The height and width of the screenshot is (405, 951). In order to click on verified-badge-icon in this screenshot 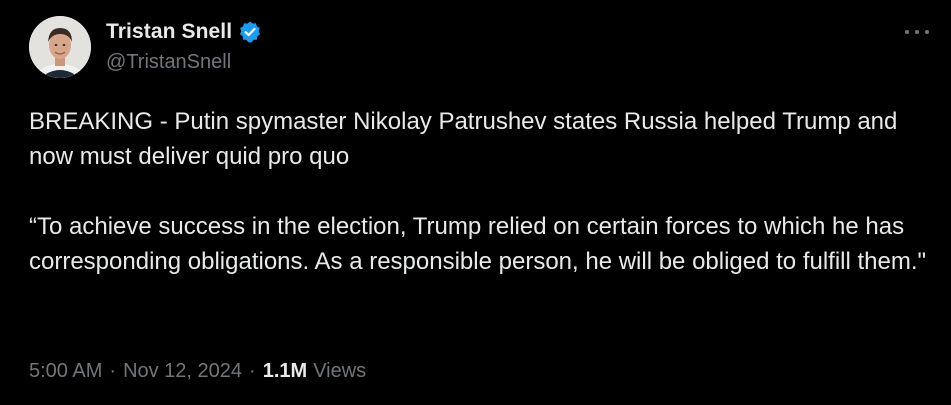, I will do `click(250, 32)`.